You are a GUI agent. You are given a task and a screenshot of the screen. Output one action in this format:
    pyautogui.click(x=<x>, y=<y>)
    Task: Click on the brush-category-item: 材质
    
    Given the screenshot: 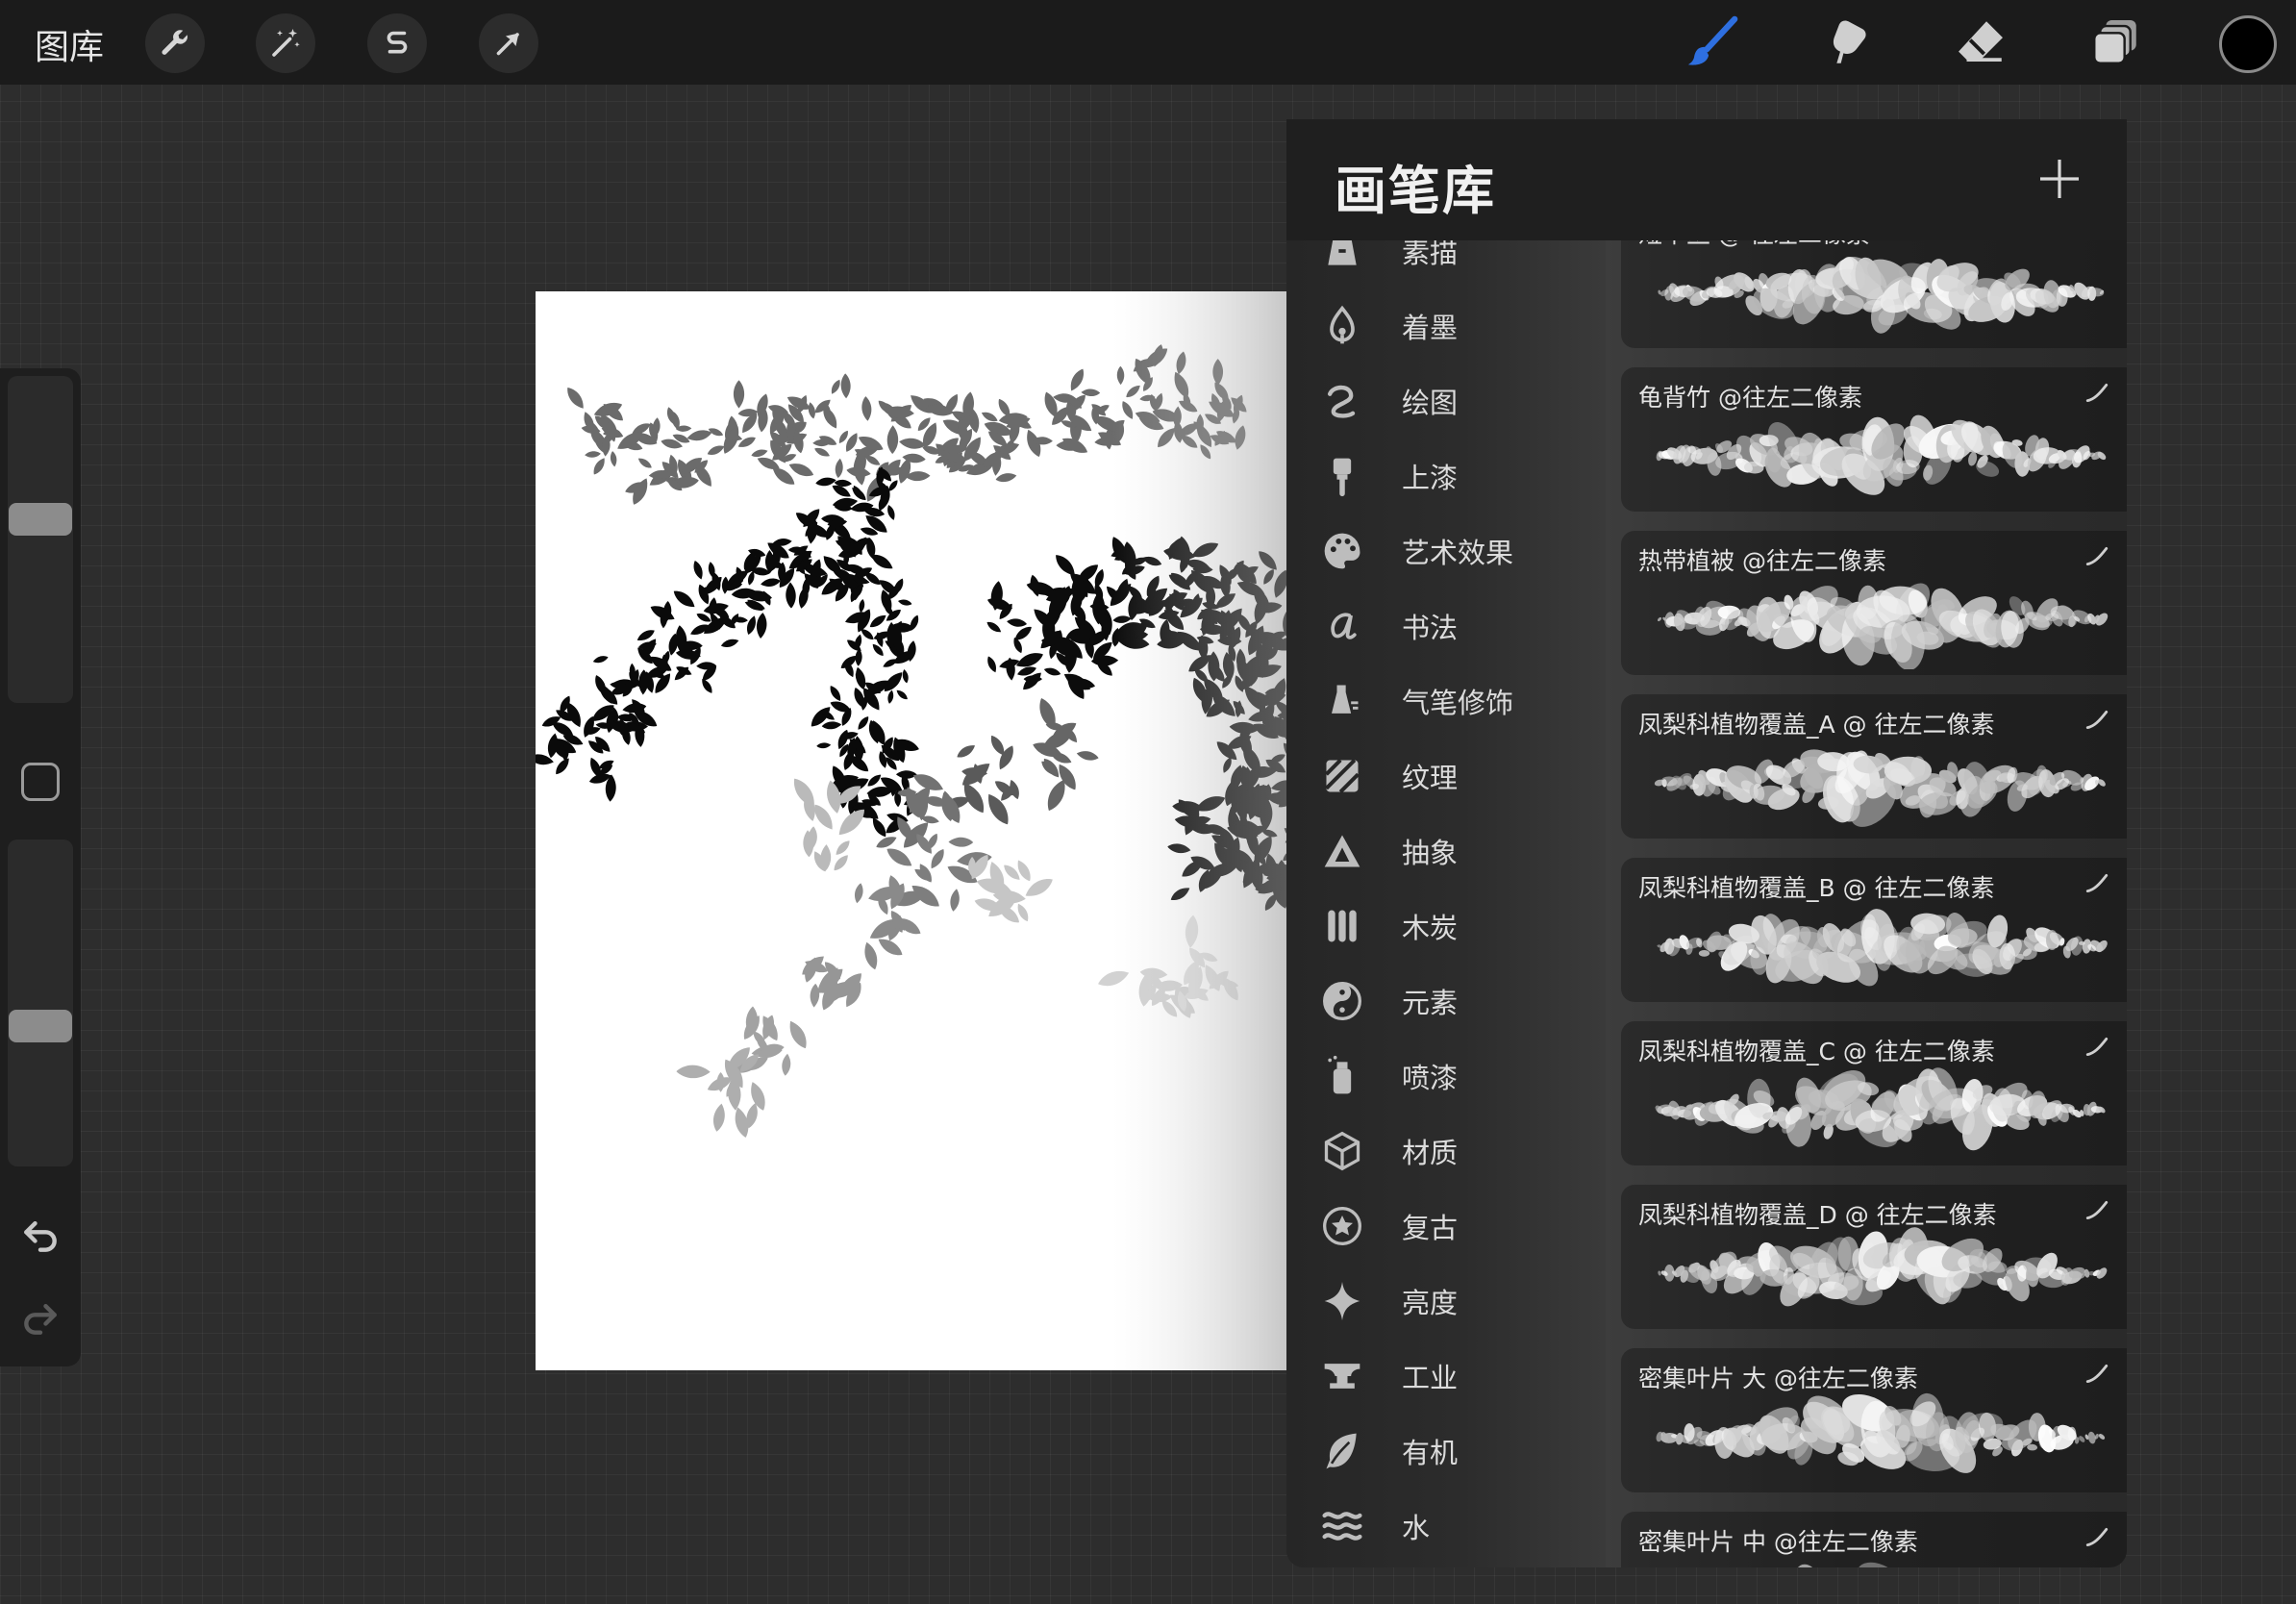 What is the action you would take?
    pyautogui.click(x=1446, y=1151)
    